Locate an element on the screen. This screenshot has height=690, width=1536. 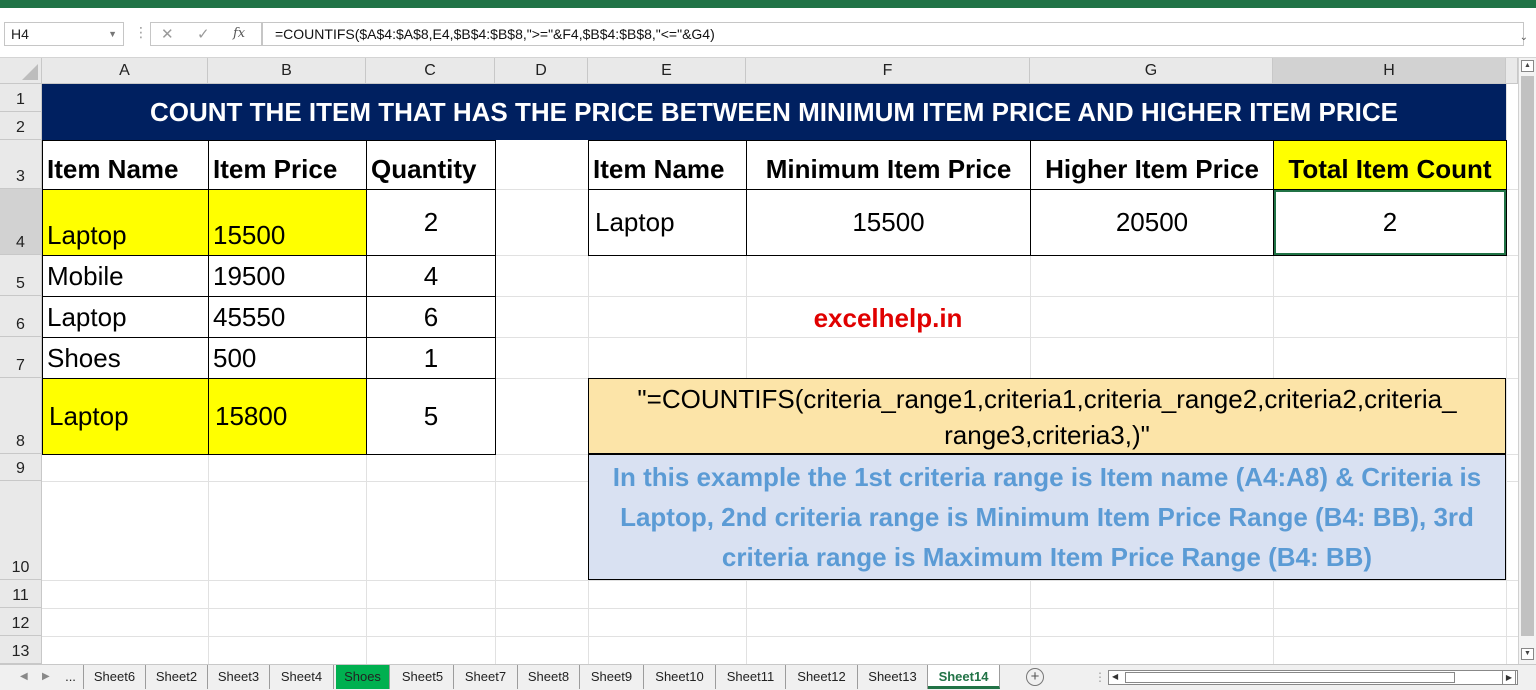
column-header-i is located at coordinates (1512, 71).